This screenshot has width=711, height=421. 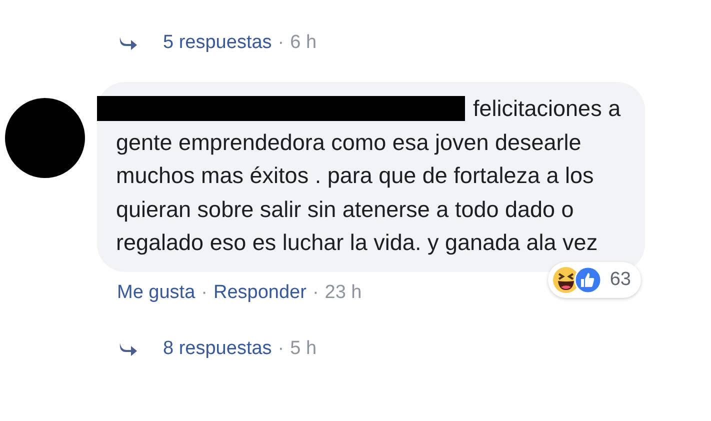 I want to click on thumbs-up-icon, so click(x=588, y=280).